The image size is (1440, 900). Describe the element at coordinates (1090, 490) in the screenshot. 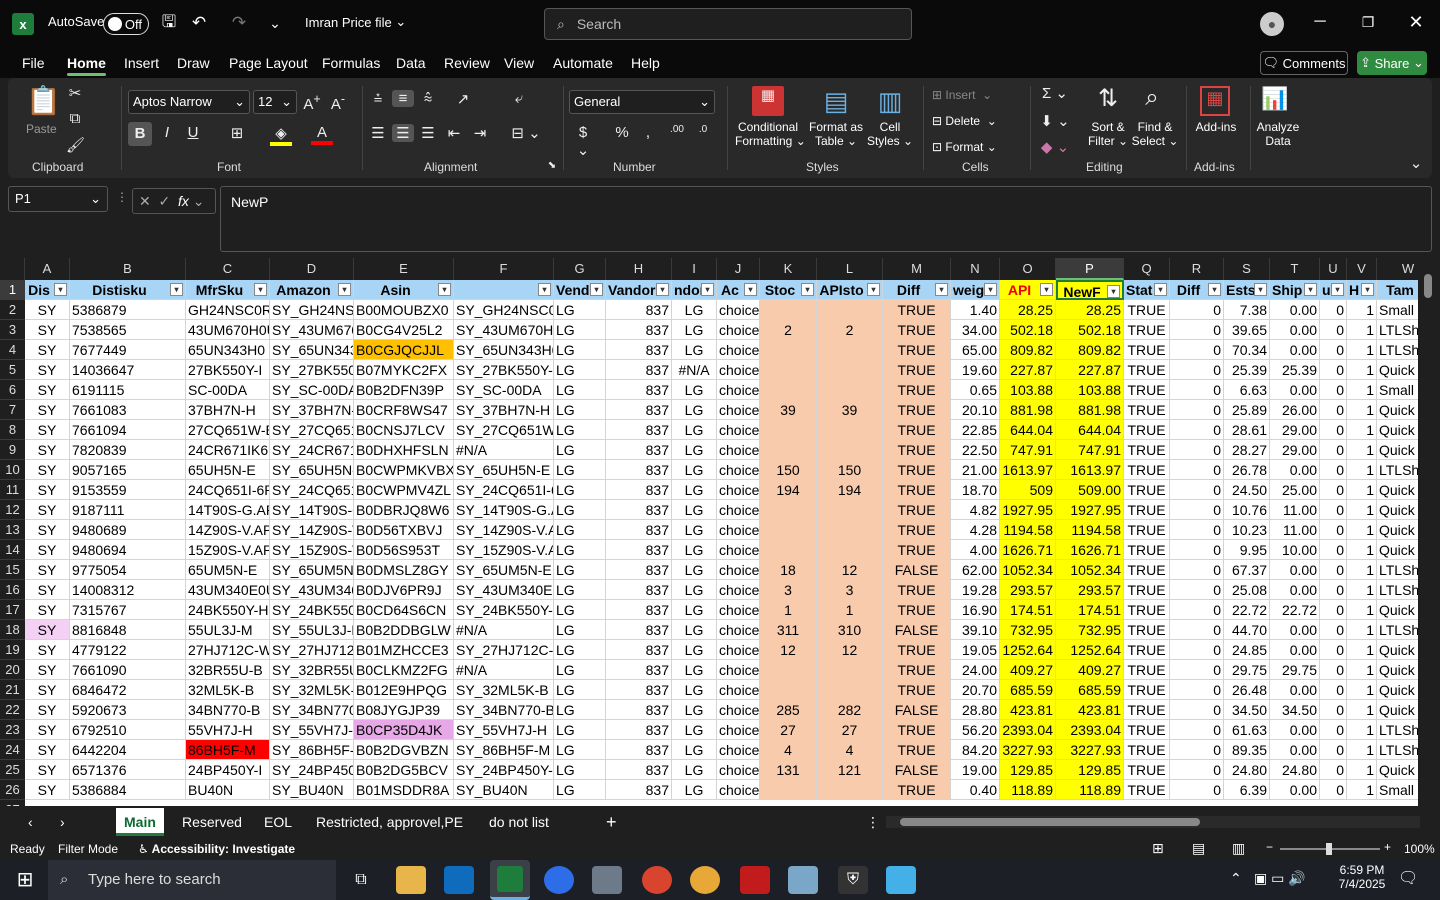

I see `table-cell: 509.00` at that location.